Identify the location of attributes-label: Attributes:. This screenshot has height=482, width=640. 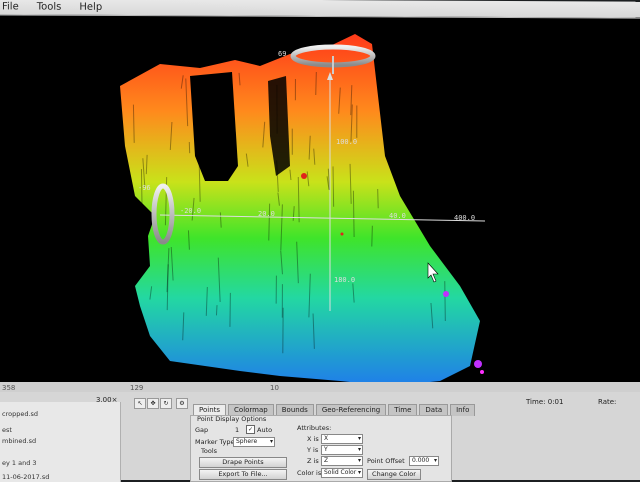
(314, 428).